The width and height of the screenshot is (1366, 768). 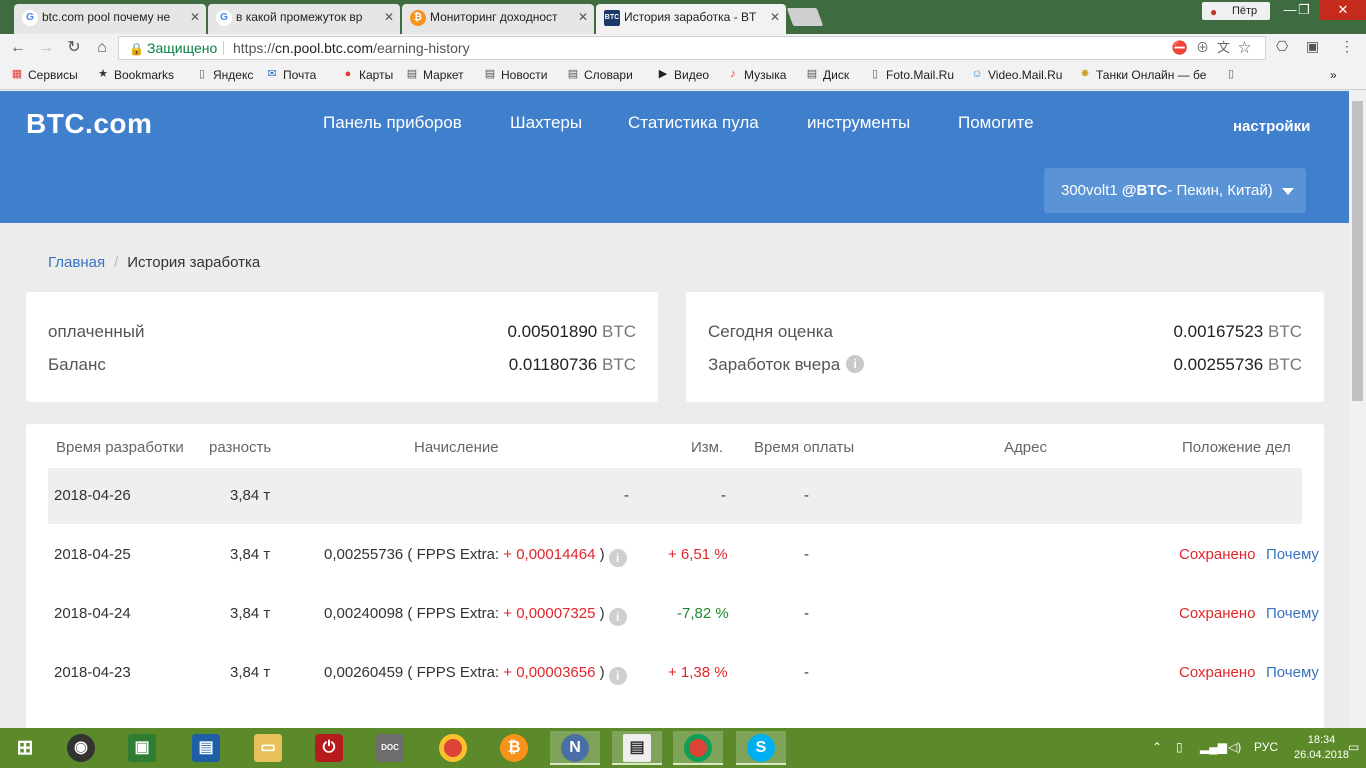 What do you see at coordinates (1213, 747) in the screenshot?
I see `network-icon: ▂▄▆` at bounding box center [1213, 747].